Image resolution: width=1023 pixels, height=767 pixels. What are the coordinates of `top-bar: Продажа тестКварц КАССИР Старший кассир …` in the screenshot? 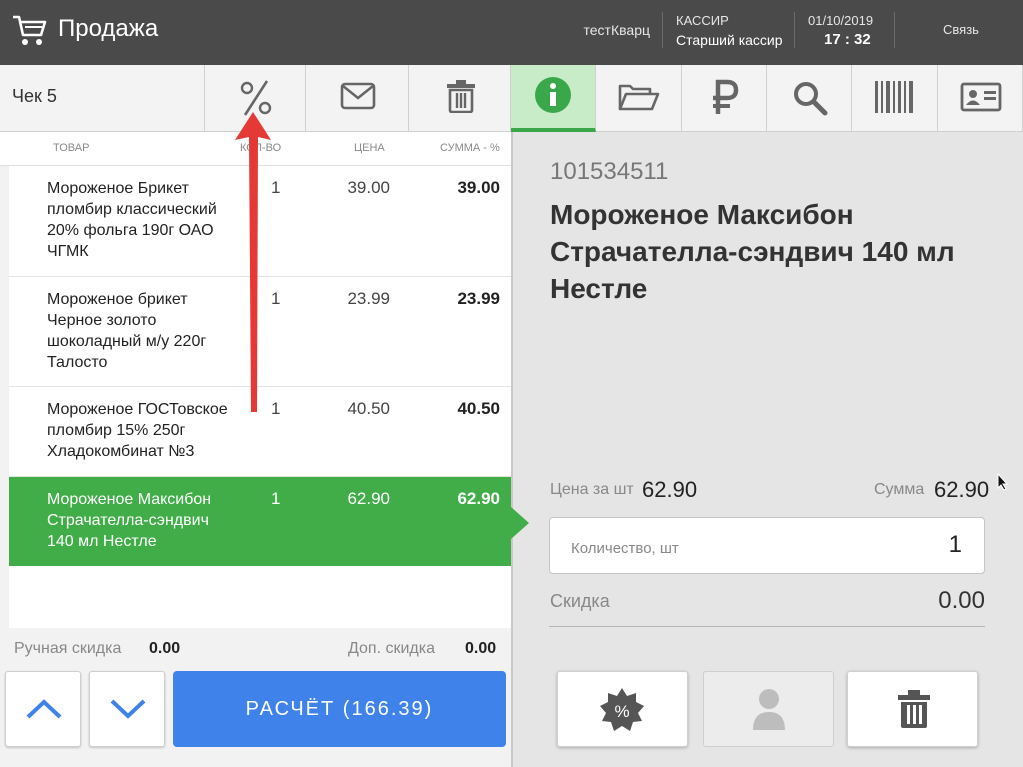 It's located at (511, 32).